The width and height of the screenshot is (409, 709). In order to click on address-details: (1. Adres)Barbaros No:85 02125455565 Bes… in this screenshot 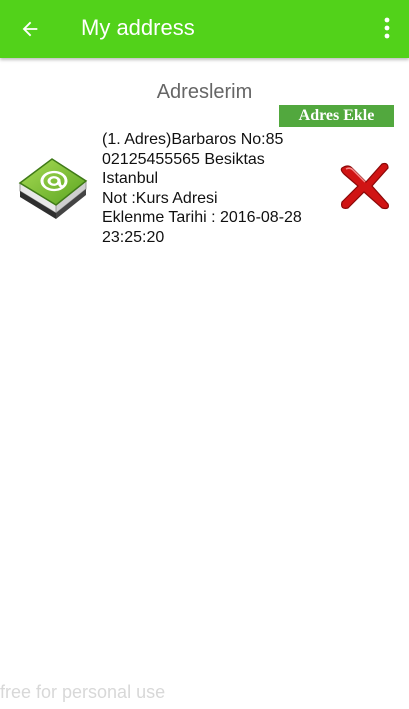, I will do `click(217, 188)`.